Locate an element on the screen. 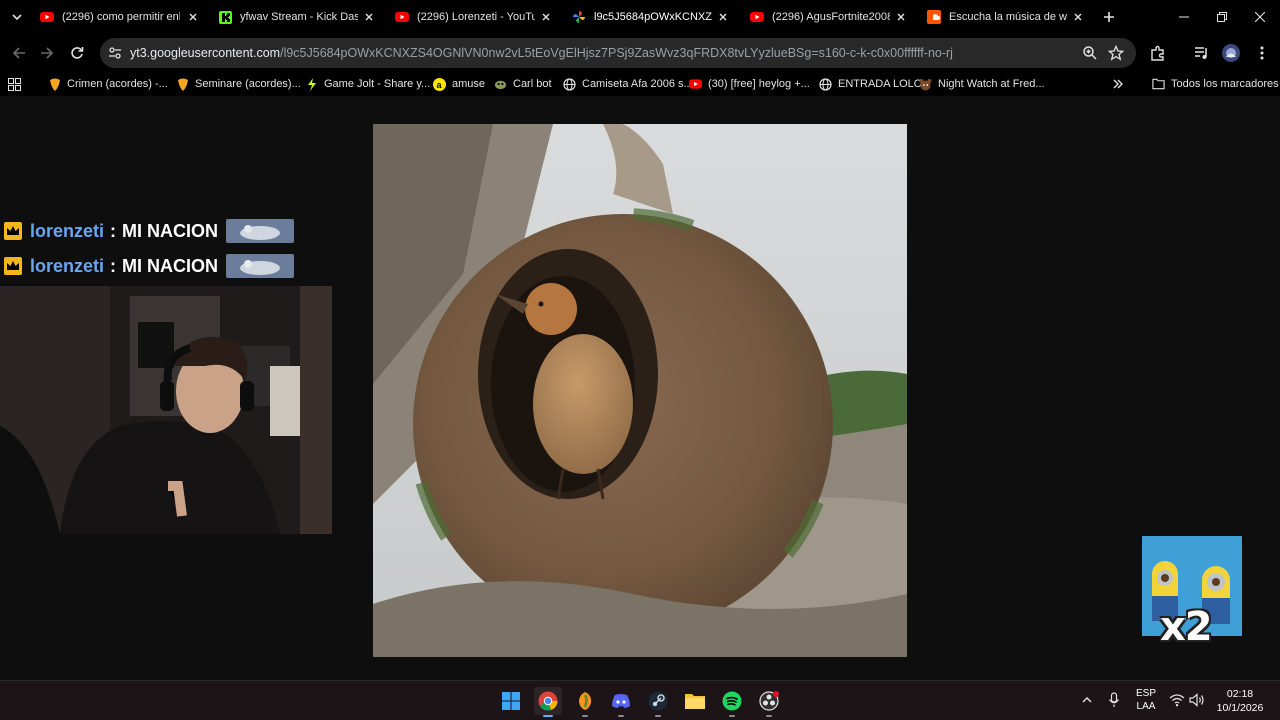  wifi-button is located at coordinates (1177, 700).